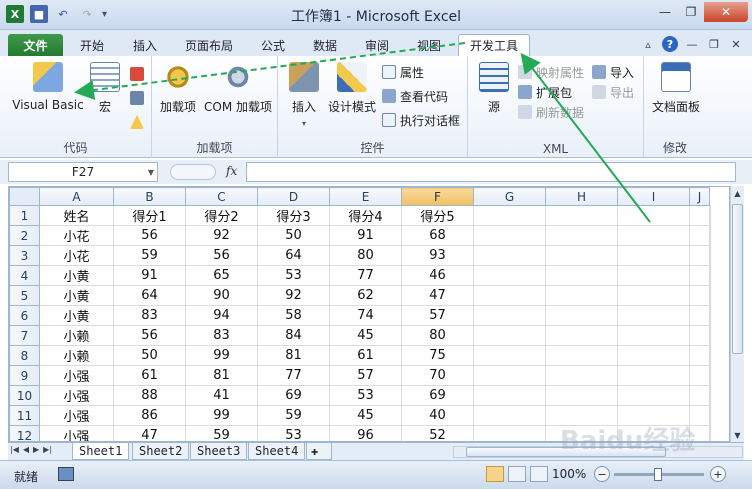 The width and height of the screenshot is (752, 489). Describe the element at coordinates (602, 474) in the screenshot. I see `zoom-out-icon: −` at that location.